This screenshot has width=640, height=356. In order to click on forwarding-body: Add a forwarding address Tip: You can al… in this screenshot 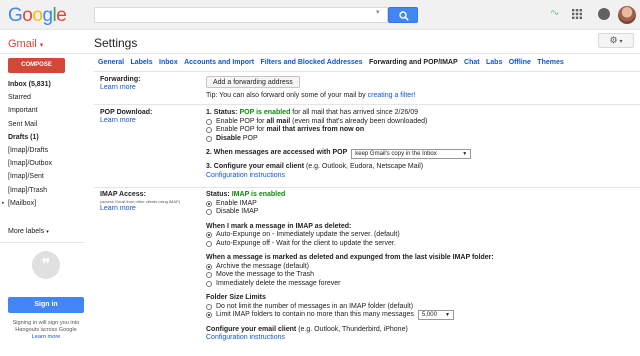, I will do `click(421, 88)`.